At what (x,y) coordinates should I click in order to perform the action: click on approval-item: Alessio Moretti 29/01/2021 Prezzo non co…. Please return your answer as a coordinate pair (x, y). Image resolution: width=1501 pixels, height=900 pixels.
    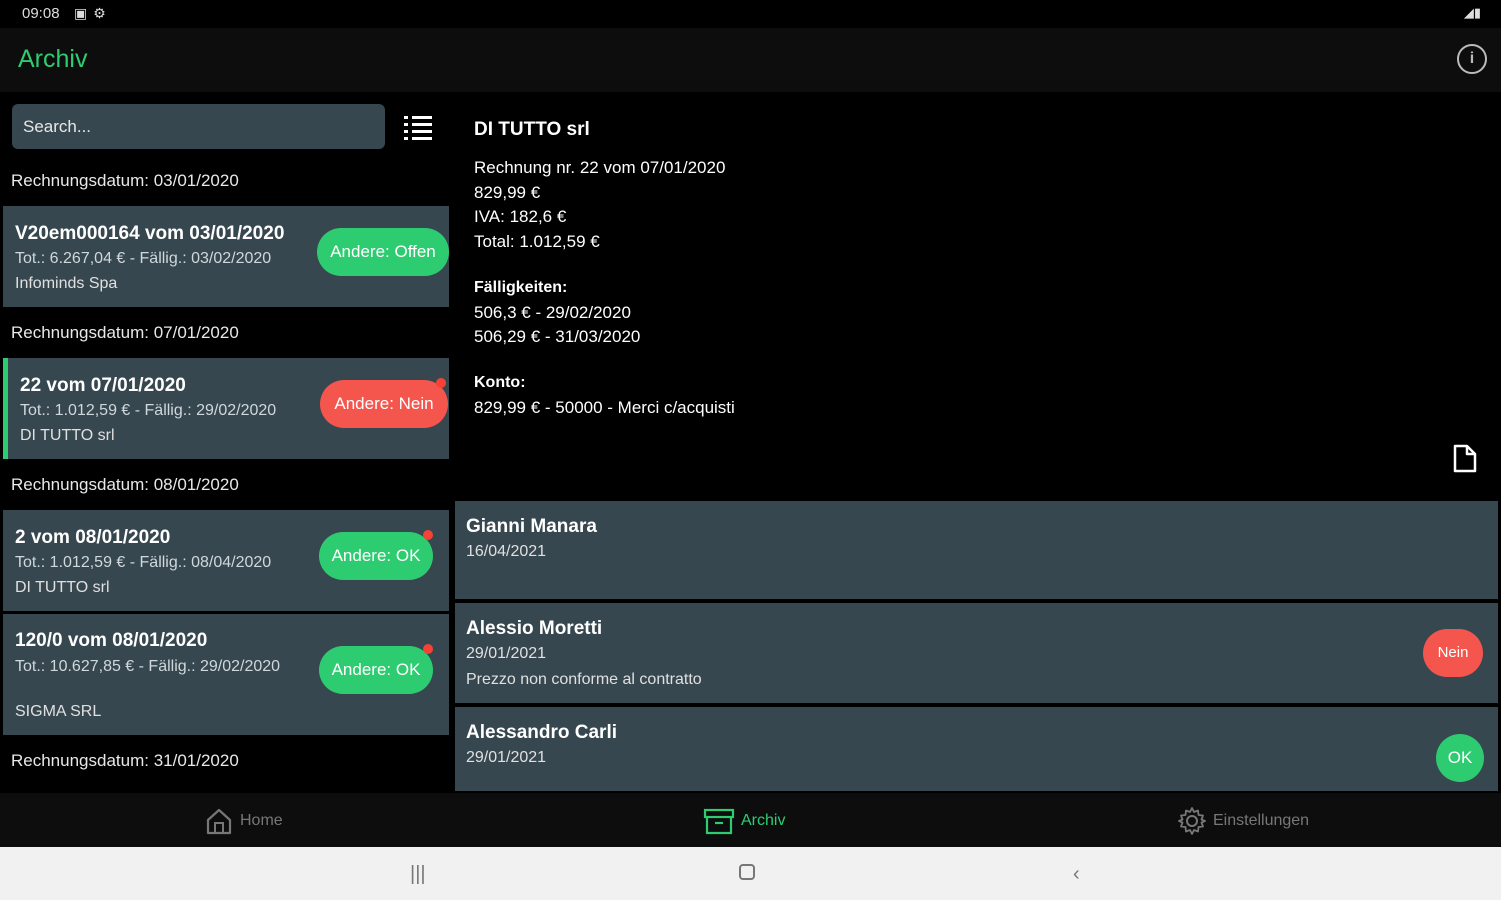
    Looking at the image, I should click on (976, 653).